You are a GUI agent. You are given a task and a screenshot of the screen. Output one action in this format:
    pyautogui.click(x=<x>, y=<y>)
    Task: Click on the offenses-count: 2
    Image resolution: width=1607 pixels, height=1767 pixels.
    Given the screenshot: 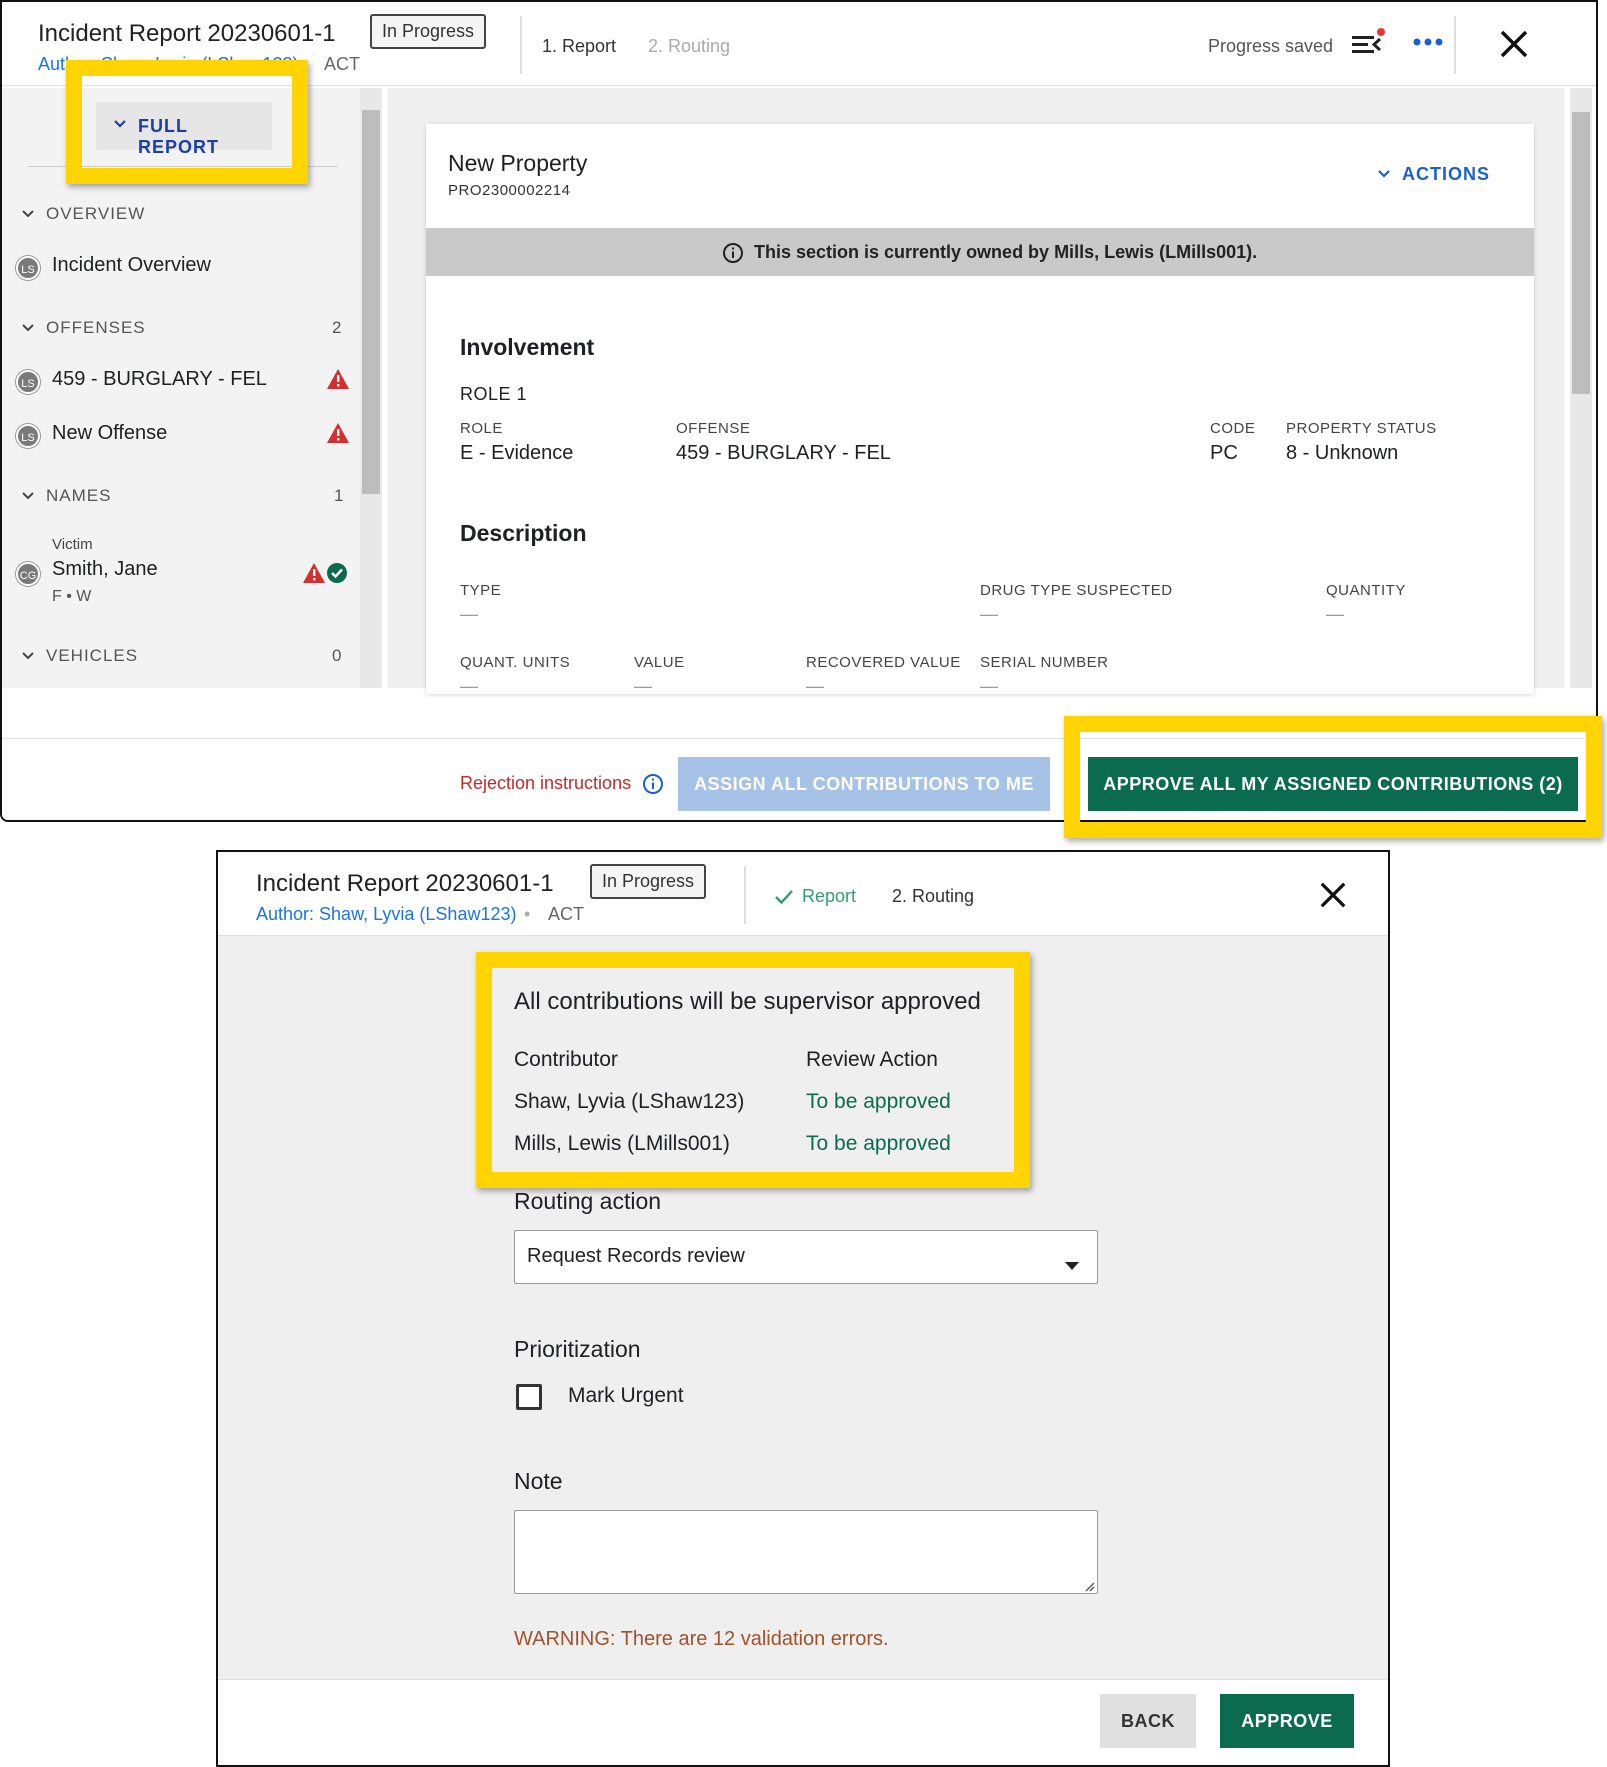 What is the action you would take?
    pyautogui.click(x=337, y=327)
    